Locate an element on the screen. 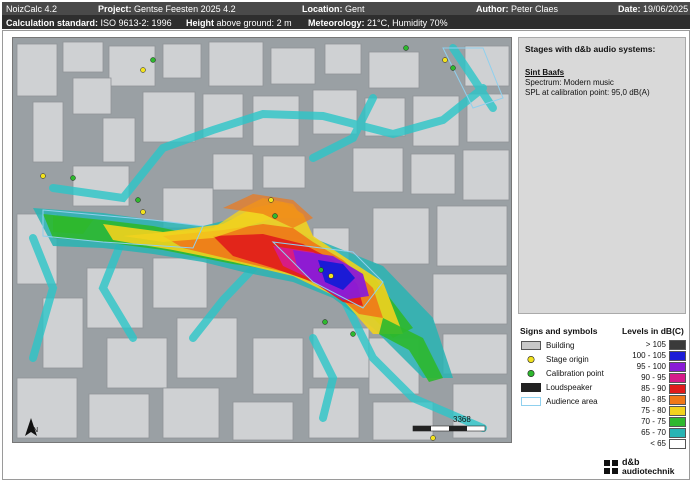 The image size is (692, 482). meteorology-field: Meteorology: 21°C, Humidity 70% is located at coordinates (378, 23).